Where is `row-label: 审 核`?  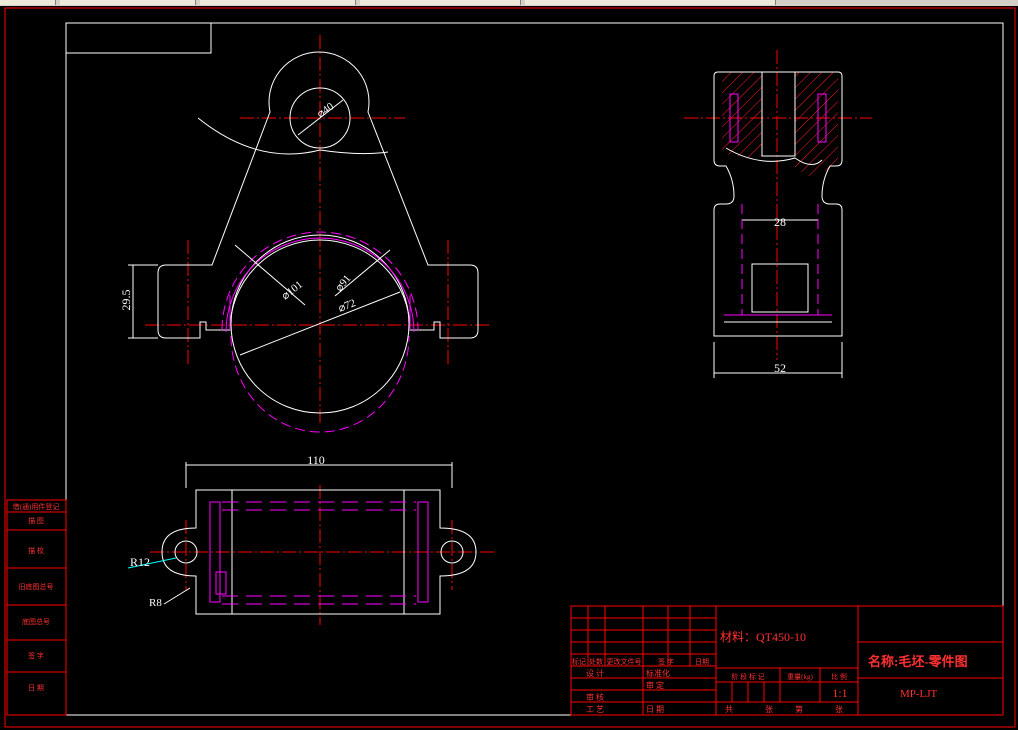
row-label: 审 核 is located at coordinates (595, 697).